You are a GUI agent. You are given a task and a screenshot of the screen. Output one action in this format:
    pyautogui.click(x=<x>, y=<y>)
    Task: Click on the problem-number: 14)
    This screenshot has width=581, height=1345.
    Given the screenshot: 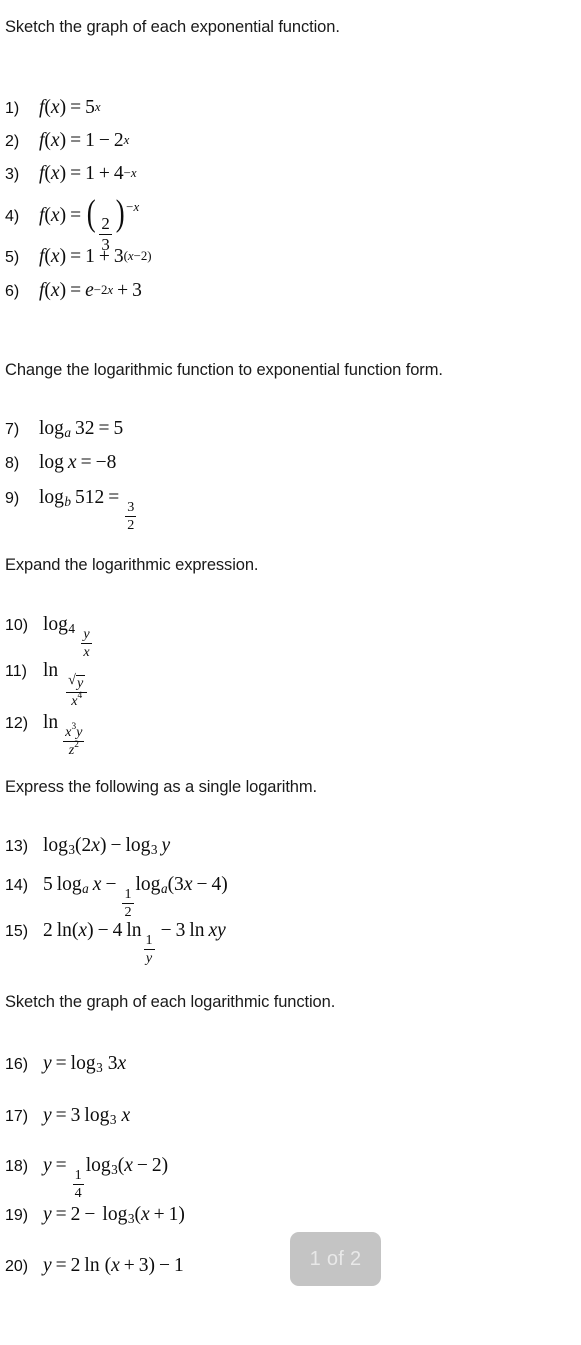 What is the action you would take?
    pyautogui.click(x=17, y=885)
    